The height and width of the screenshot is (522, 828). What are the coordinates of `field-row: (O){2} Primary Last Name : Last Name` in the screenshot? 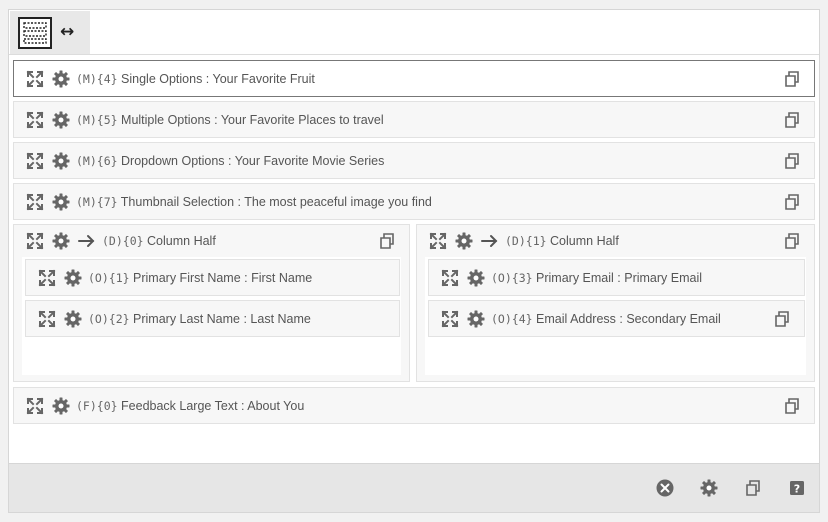 It's located at (212, 318).